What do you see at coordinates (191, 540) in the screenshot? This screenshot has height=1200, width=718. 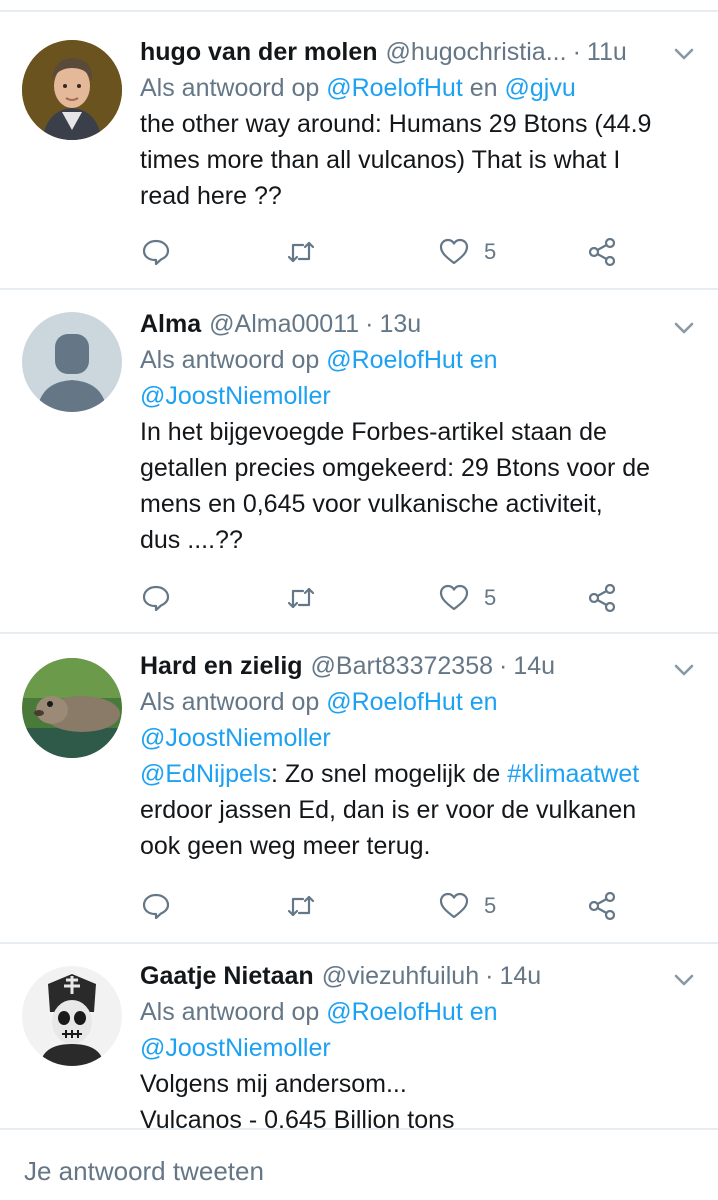 I see `tweet-text-line: dus ....??` at bounding box center [191, 540].